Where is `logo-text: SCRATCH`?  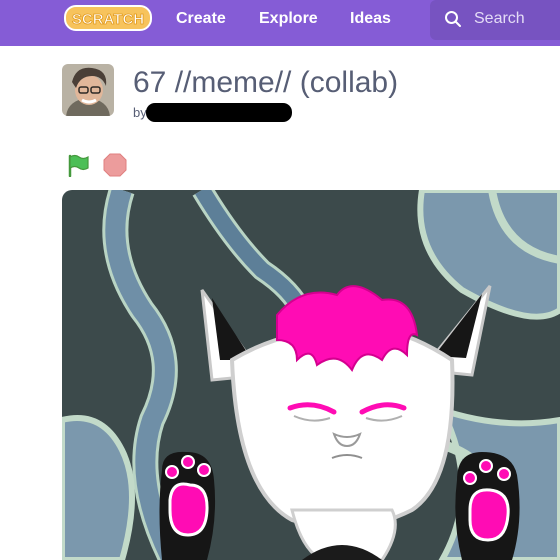
logo-text: SCRATCH is located at coordinates (108, 19).